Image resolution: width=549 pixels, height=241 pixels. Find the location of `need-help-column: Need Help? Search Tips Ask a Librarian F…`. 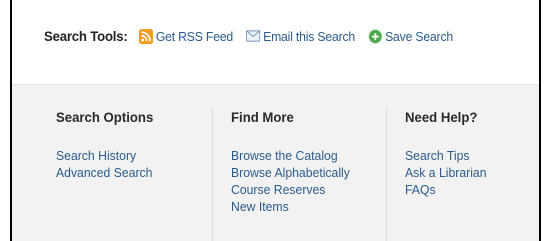

need-help-column: Need Help? Search Tips Ask a Librarian F… is located at coordinates (448, 153).